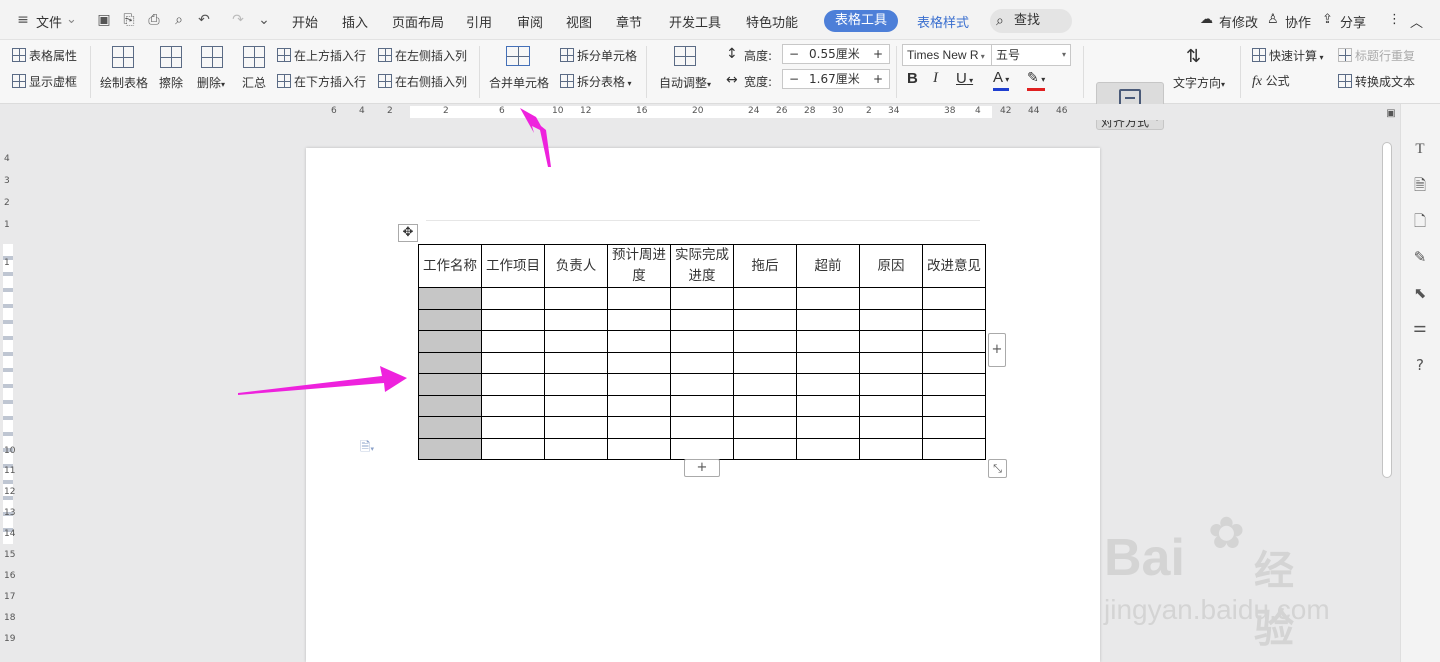 The height and width of the screenshot is (662, 1440). I want to click on document-icon: 🗎, so click(1420, 185).